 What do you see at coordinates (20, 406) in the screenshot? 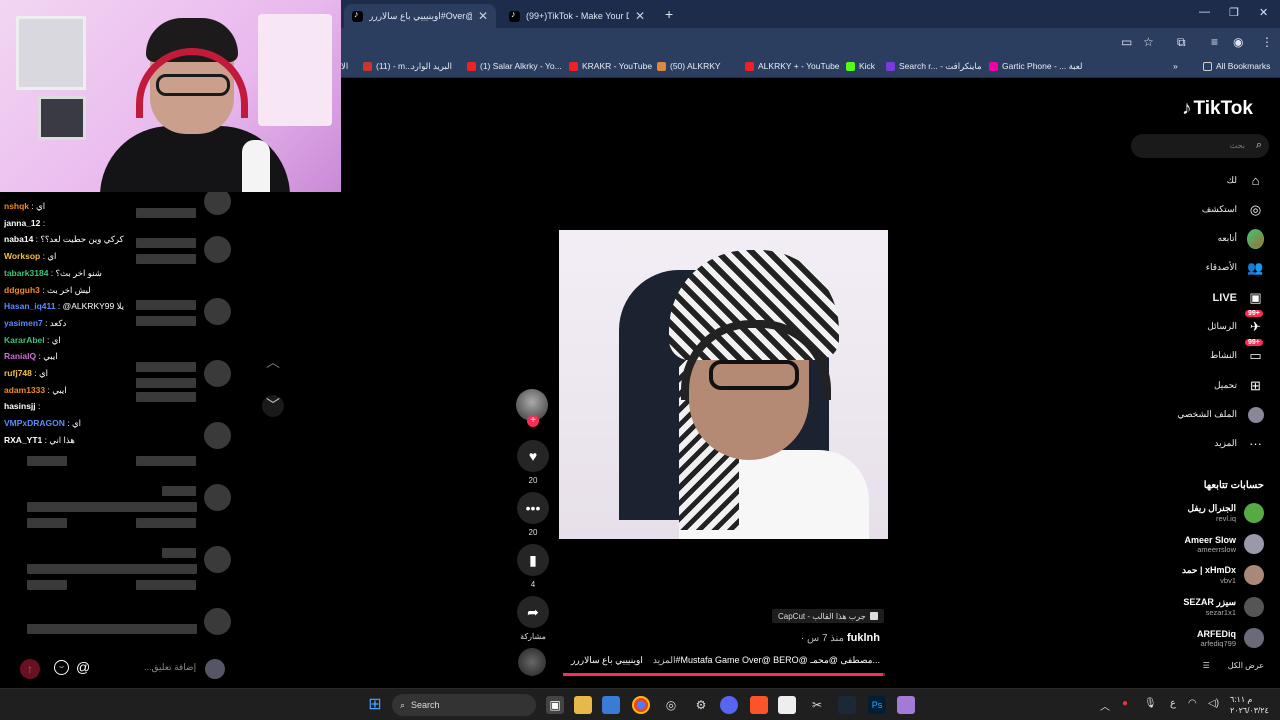
I see `chat-username: hasinsjj` at bounding box center [20, 406].